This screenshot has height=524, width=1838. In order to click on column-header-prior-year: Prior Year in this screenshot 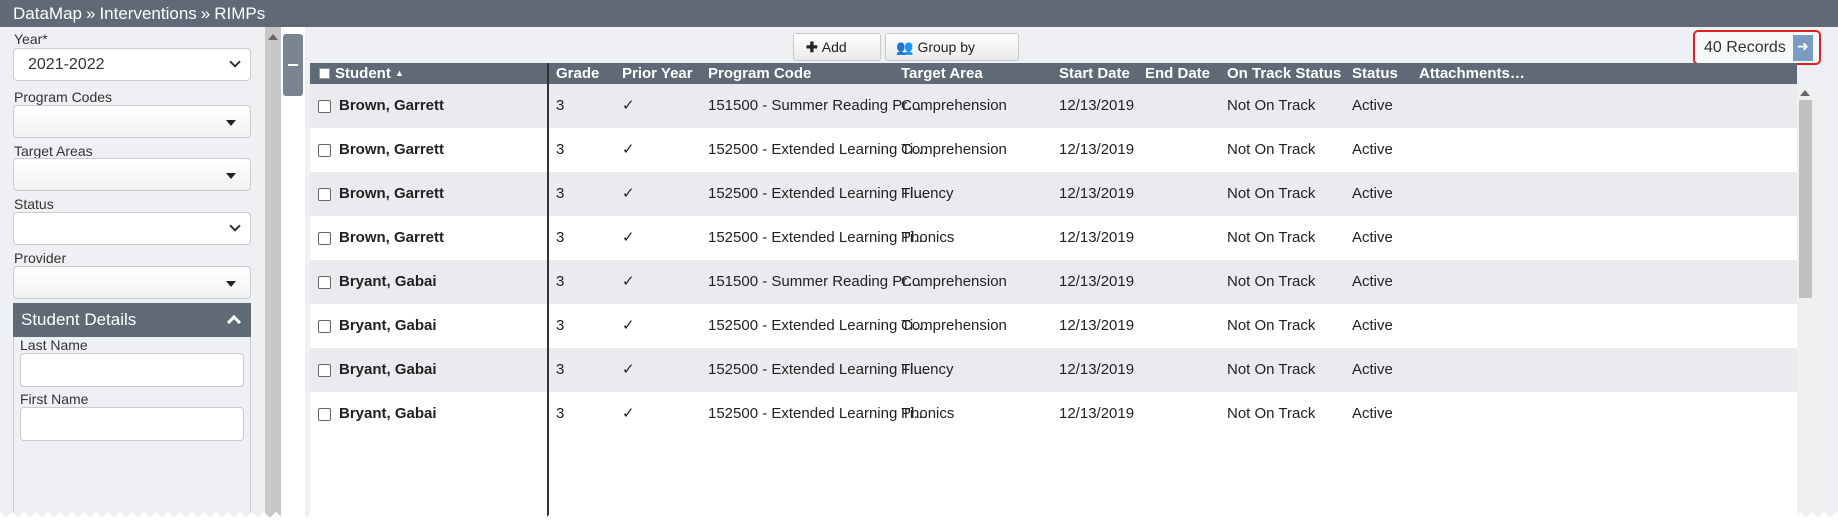, I will do `click(657, 73)`.